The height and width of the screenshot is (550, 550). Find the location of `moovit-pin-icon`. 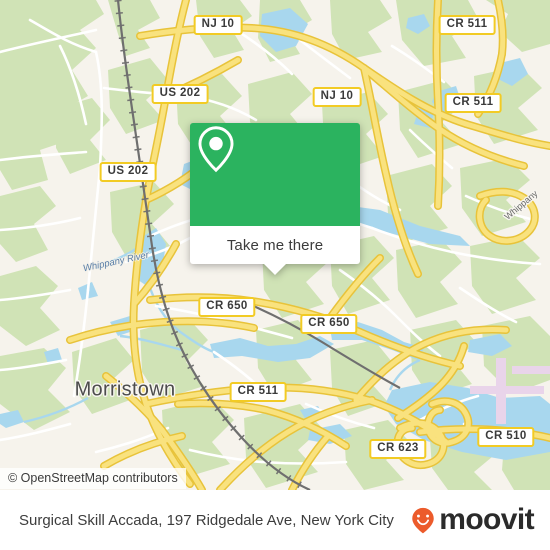

moovit-pin-icon is located at coordinates (423, 520).